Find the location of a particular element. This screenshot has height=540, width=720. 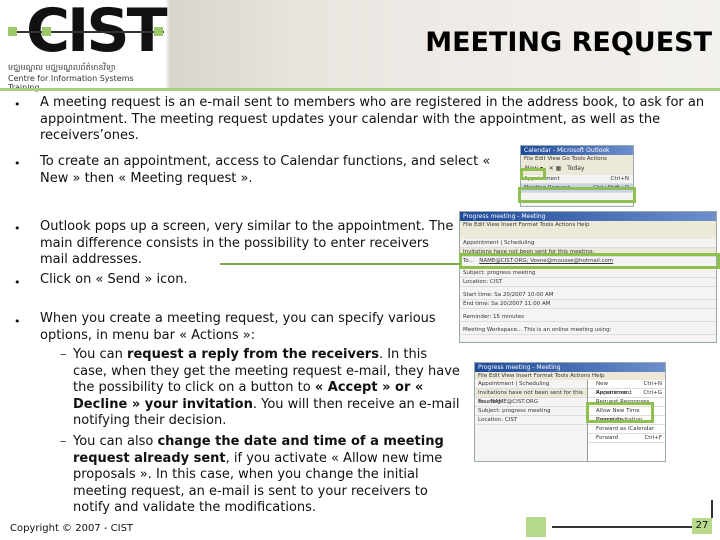

bold-text: request a reply from the receivers is located at coordinates (253, 354).